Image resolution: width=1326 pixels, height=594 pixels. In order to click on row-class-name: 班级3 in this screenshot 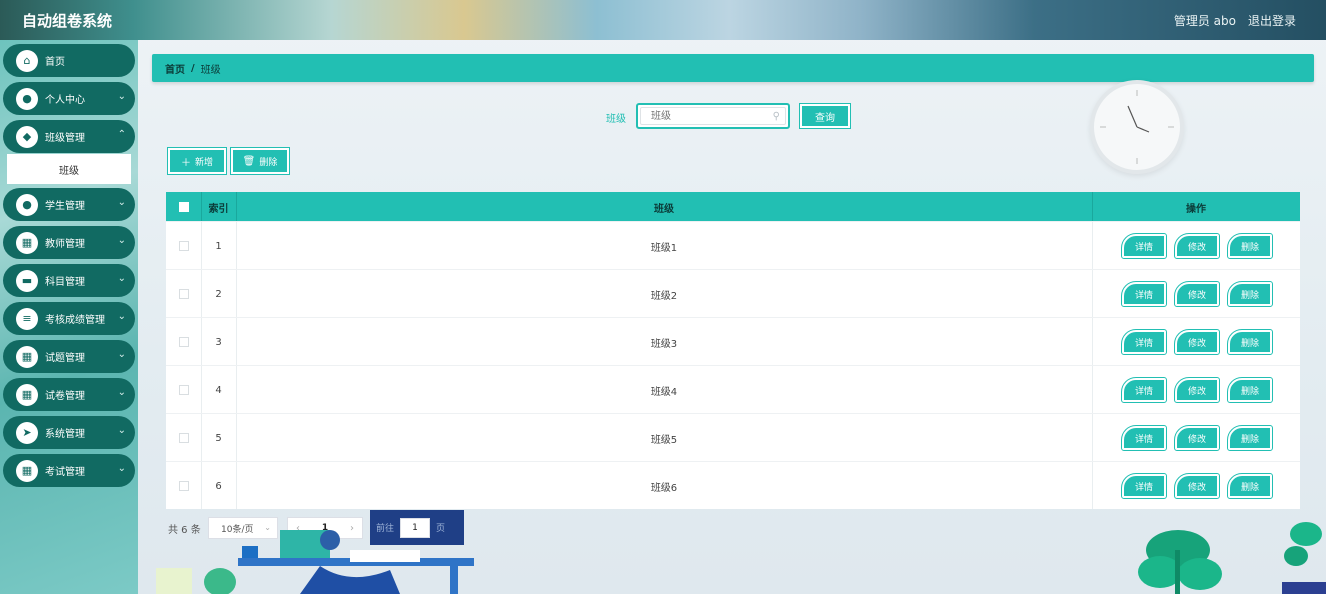, I will do `click(664, 344)`.